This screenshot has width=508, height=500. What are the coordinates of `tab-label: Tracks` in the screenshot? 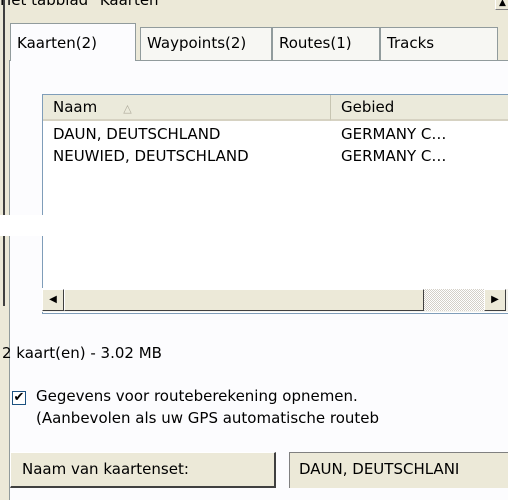 It's located at (411, 43).